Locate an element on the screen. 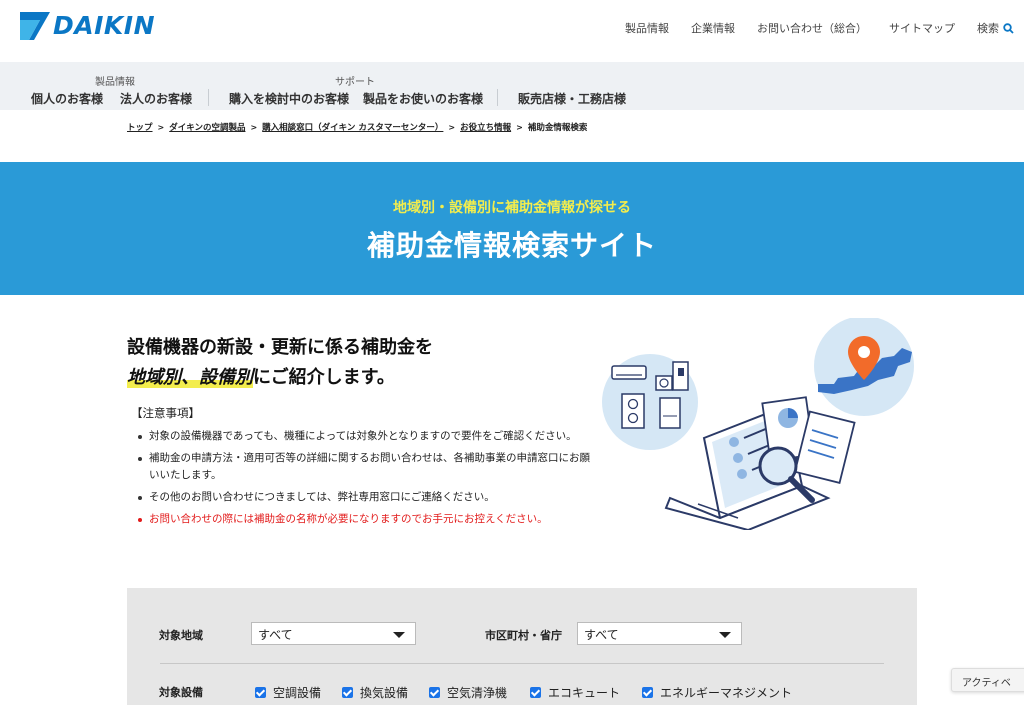  nav-contact: お問い合わせ（総合） is located at coordinates (812, 28).